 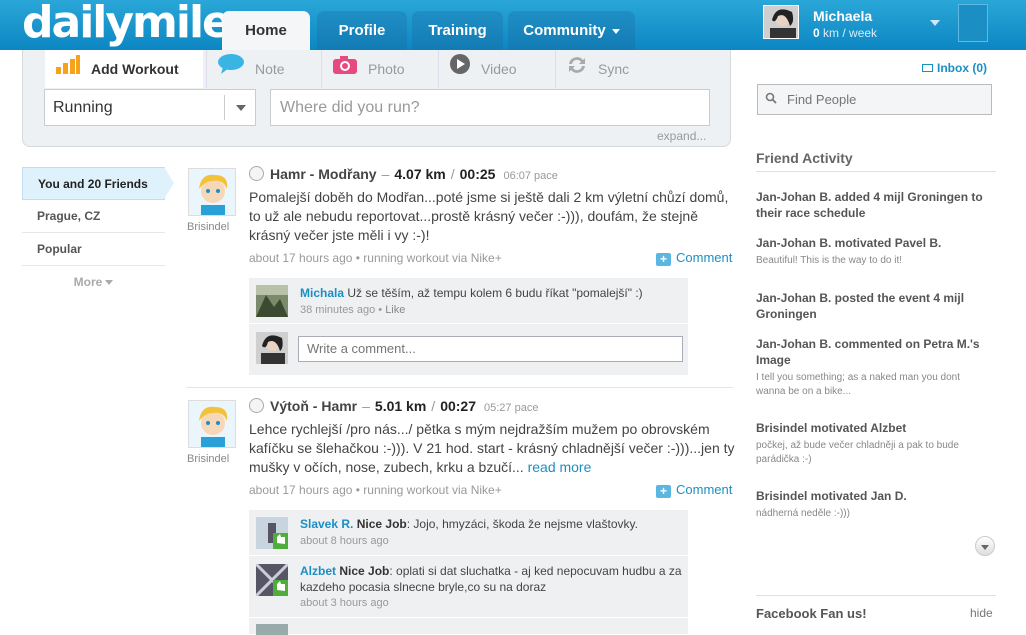 I want to click on sport-select: Running, so click(x=150, y=107).